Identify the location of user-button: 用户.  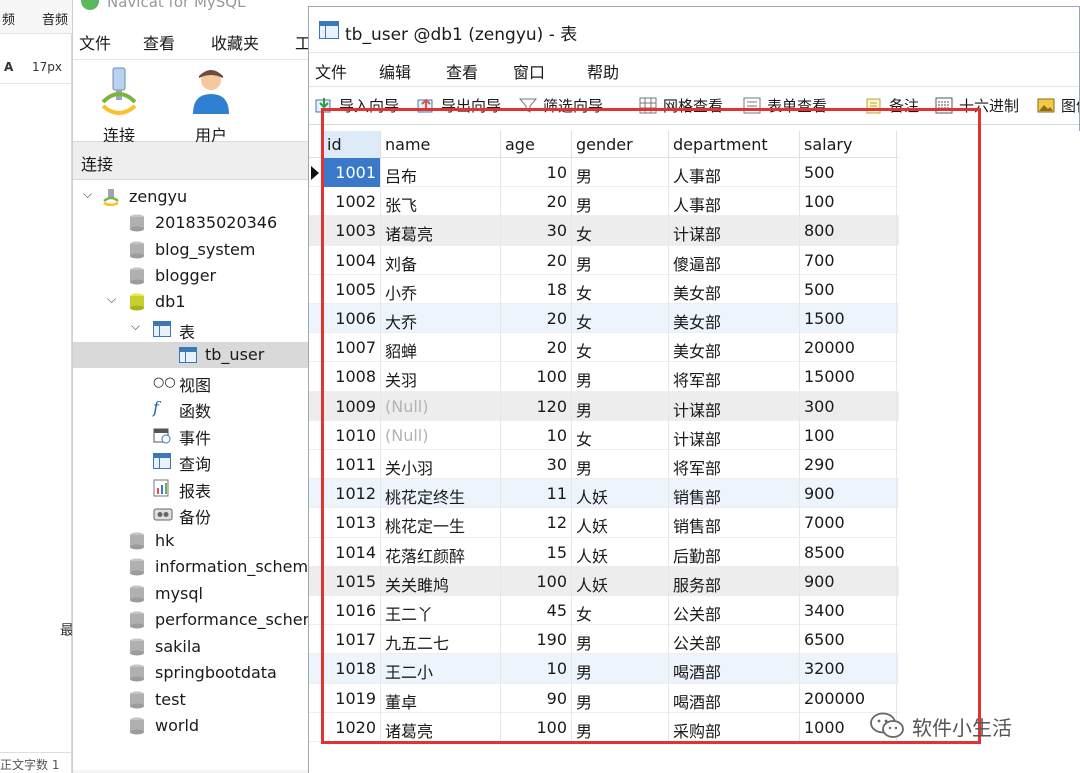
(211, 105).